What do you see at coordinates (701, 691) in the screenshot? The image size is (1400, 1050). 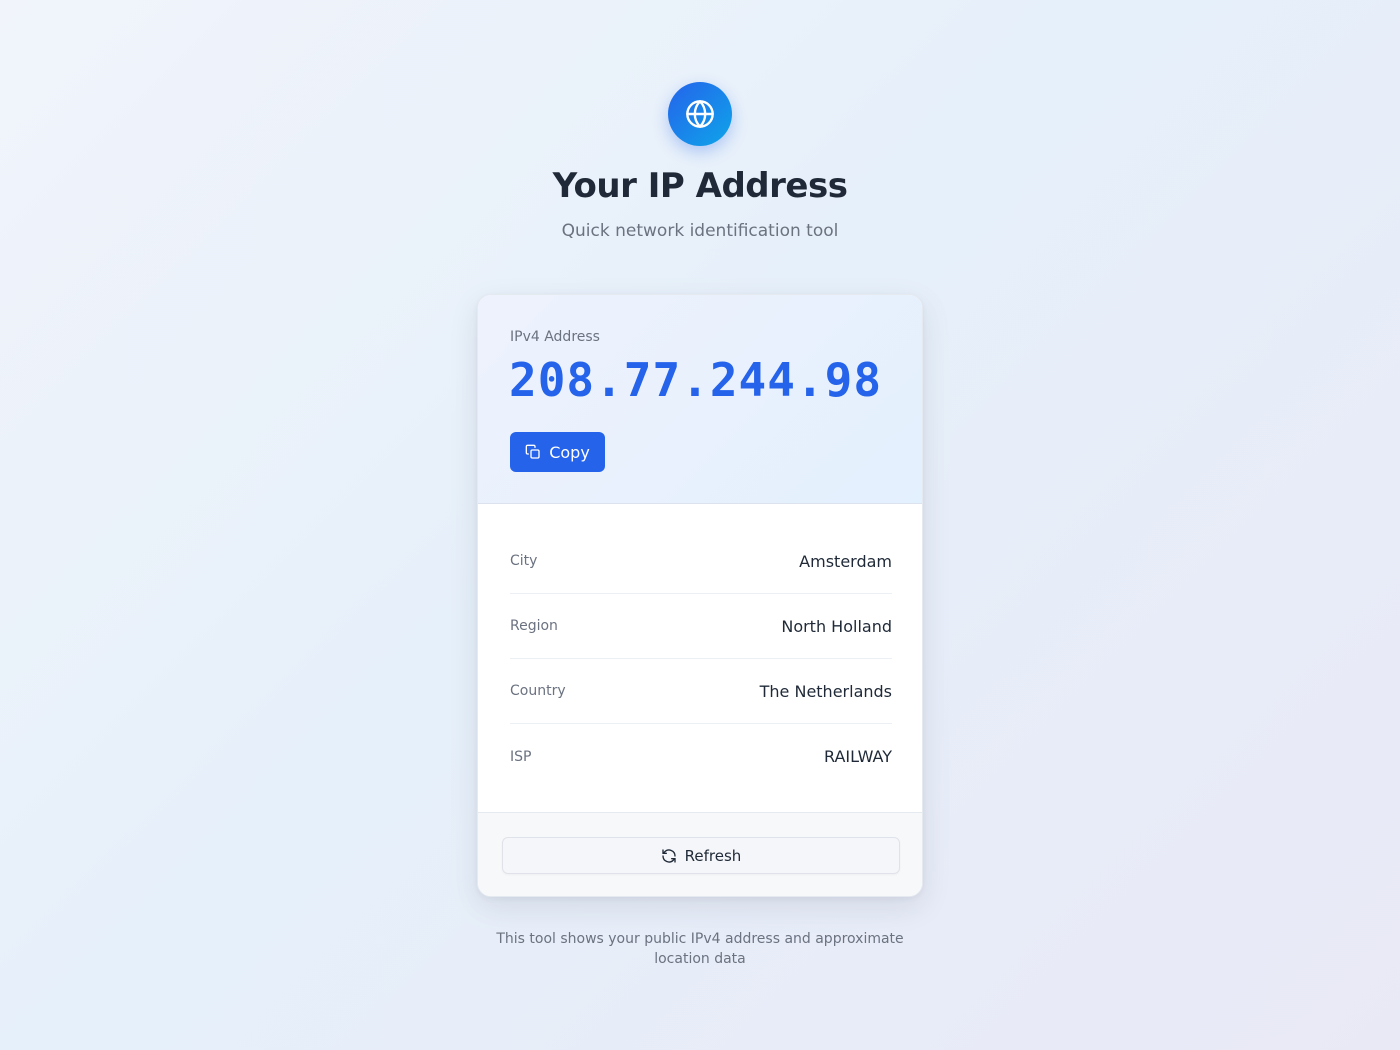 I see `detail-row-country: Country The Netherlands` at bounding box center [701, 691].